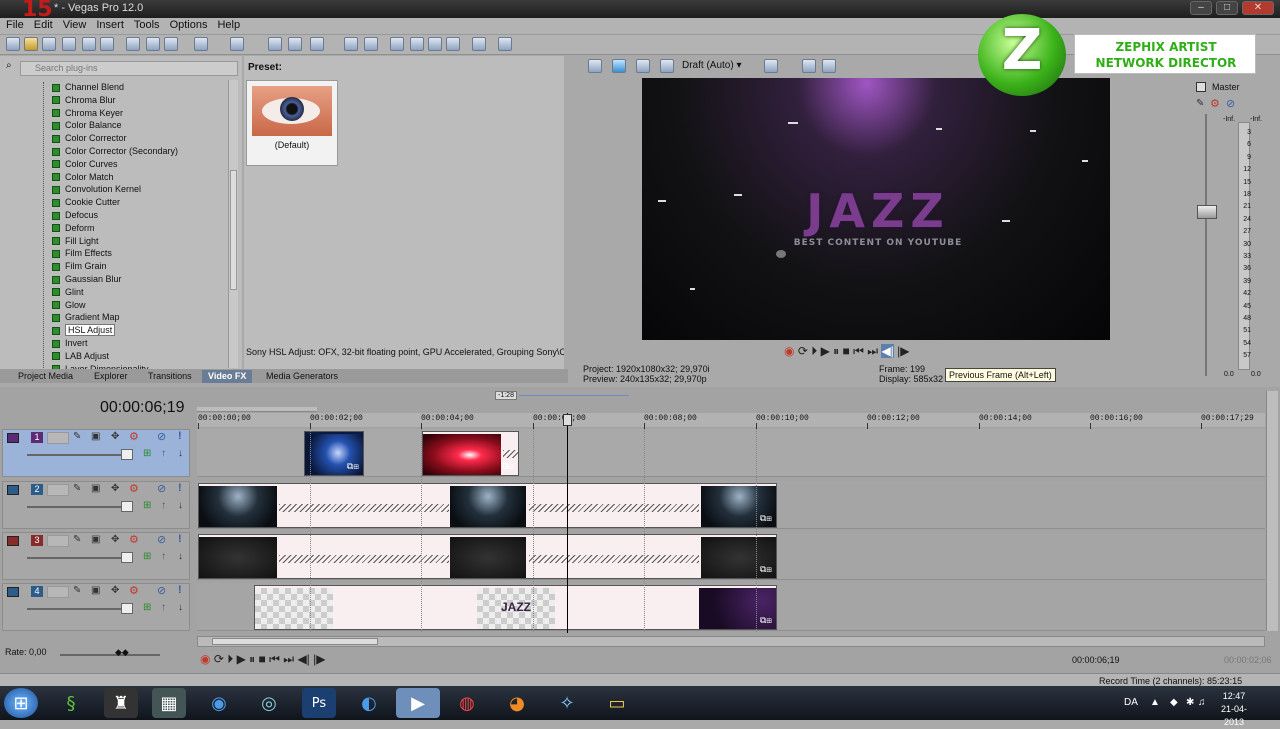 The width and height of the screenshot is (1280, 729). Describe the element at coordinates (1230, 103) in the screenshot. I see `master-mute-icon: ⊘` at that location.